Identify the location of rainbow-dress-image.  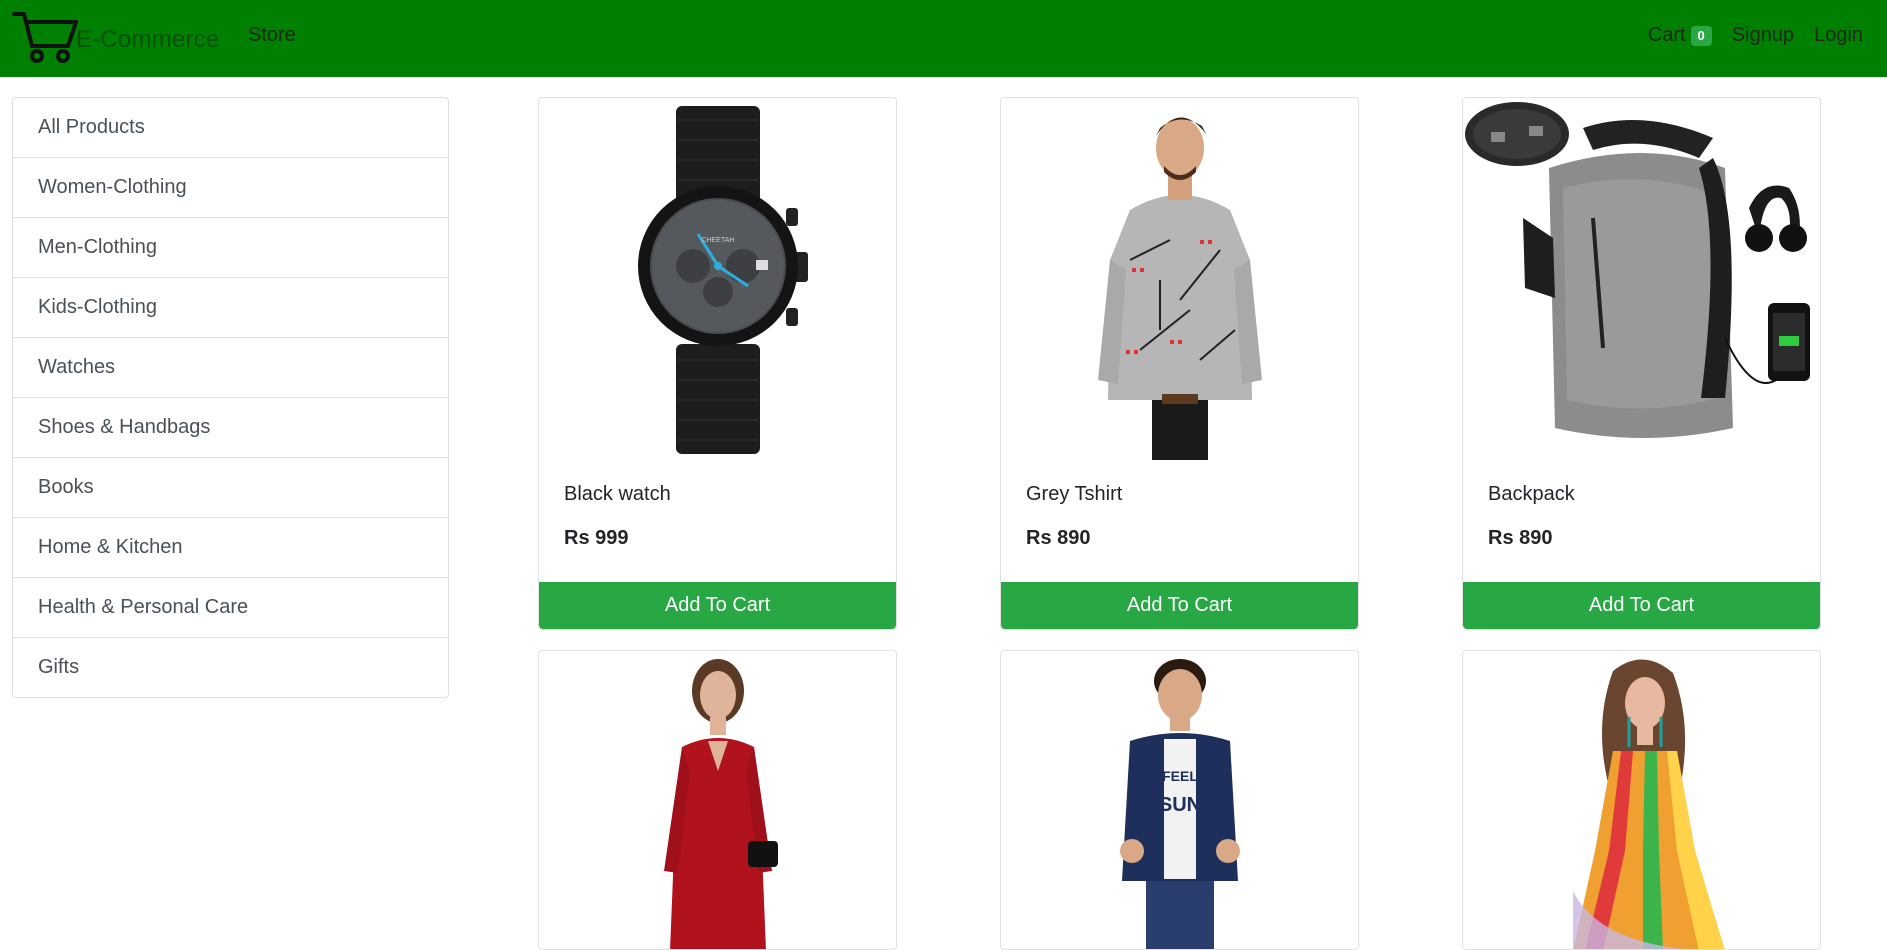
(1641, 800).